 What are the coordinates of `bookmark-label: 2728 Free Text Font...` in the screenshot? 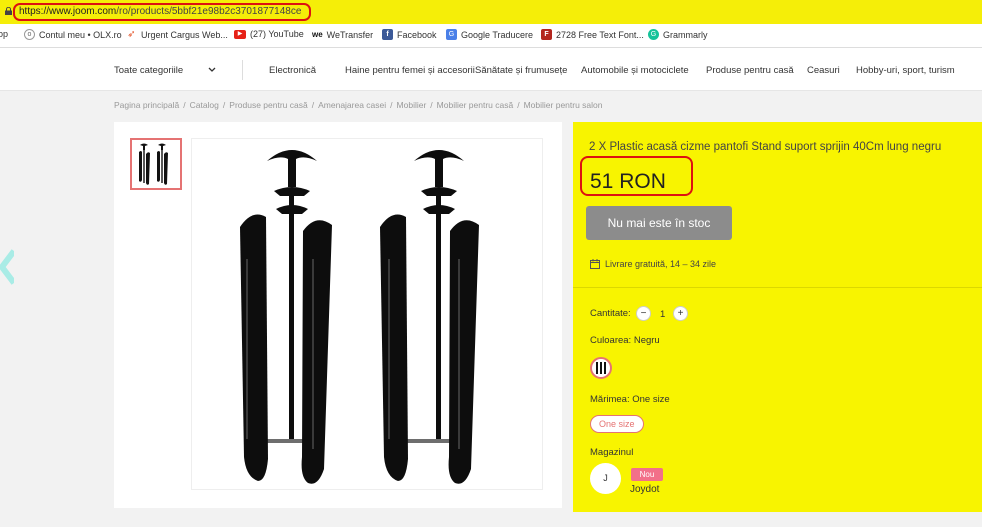 It's located at (600, 34).